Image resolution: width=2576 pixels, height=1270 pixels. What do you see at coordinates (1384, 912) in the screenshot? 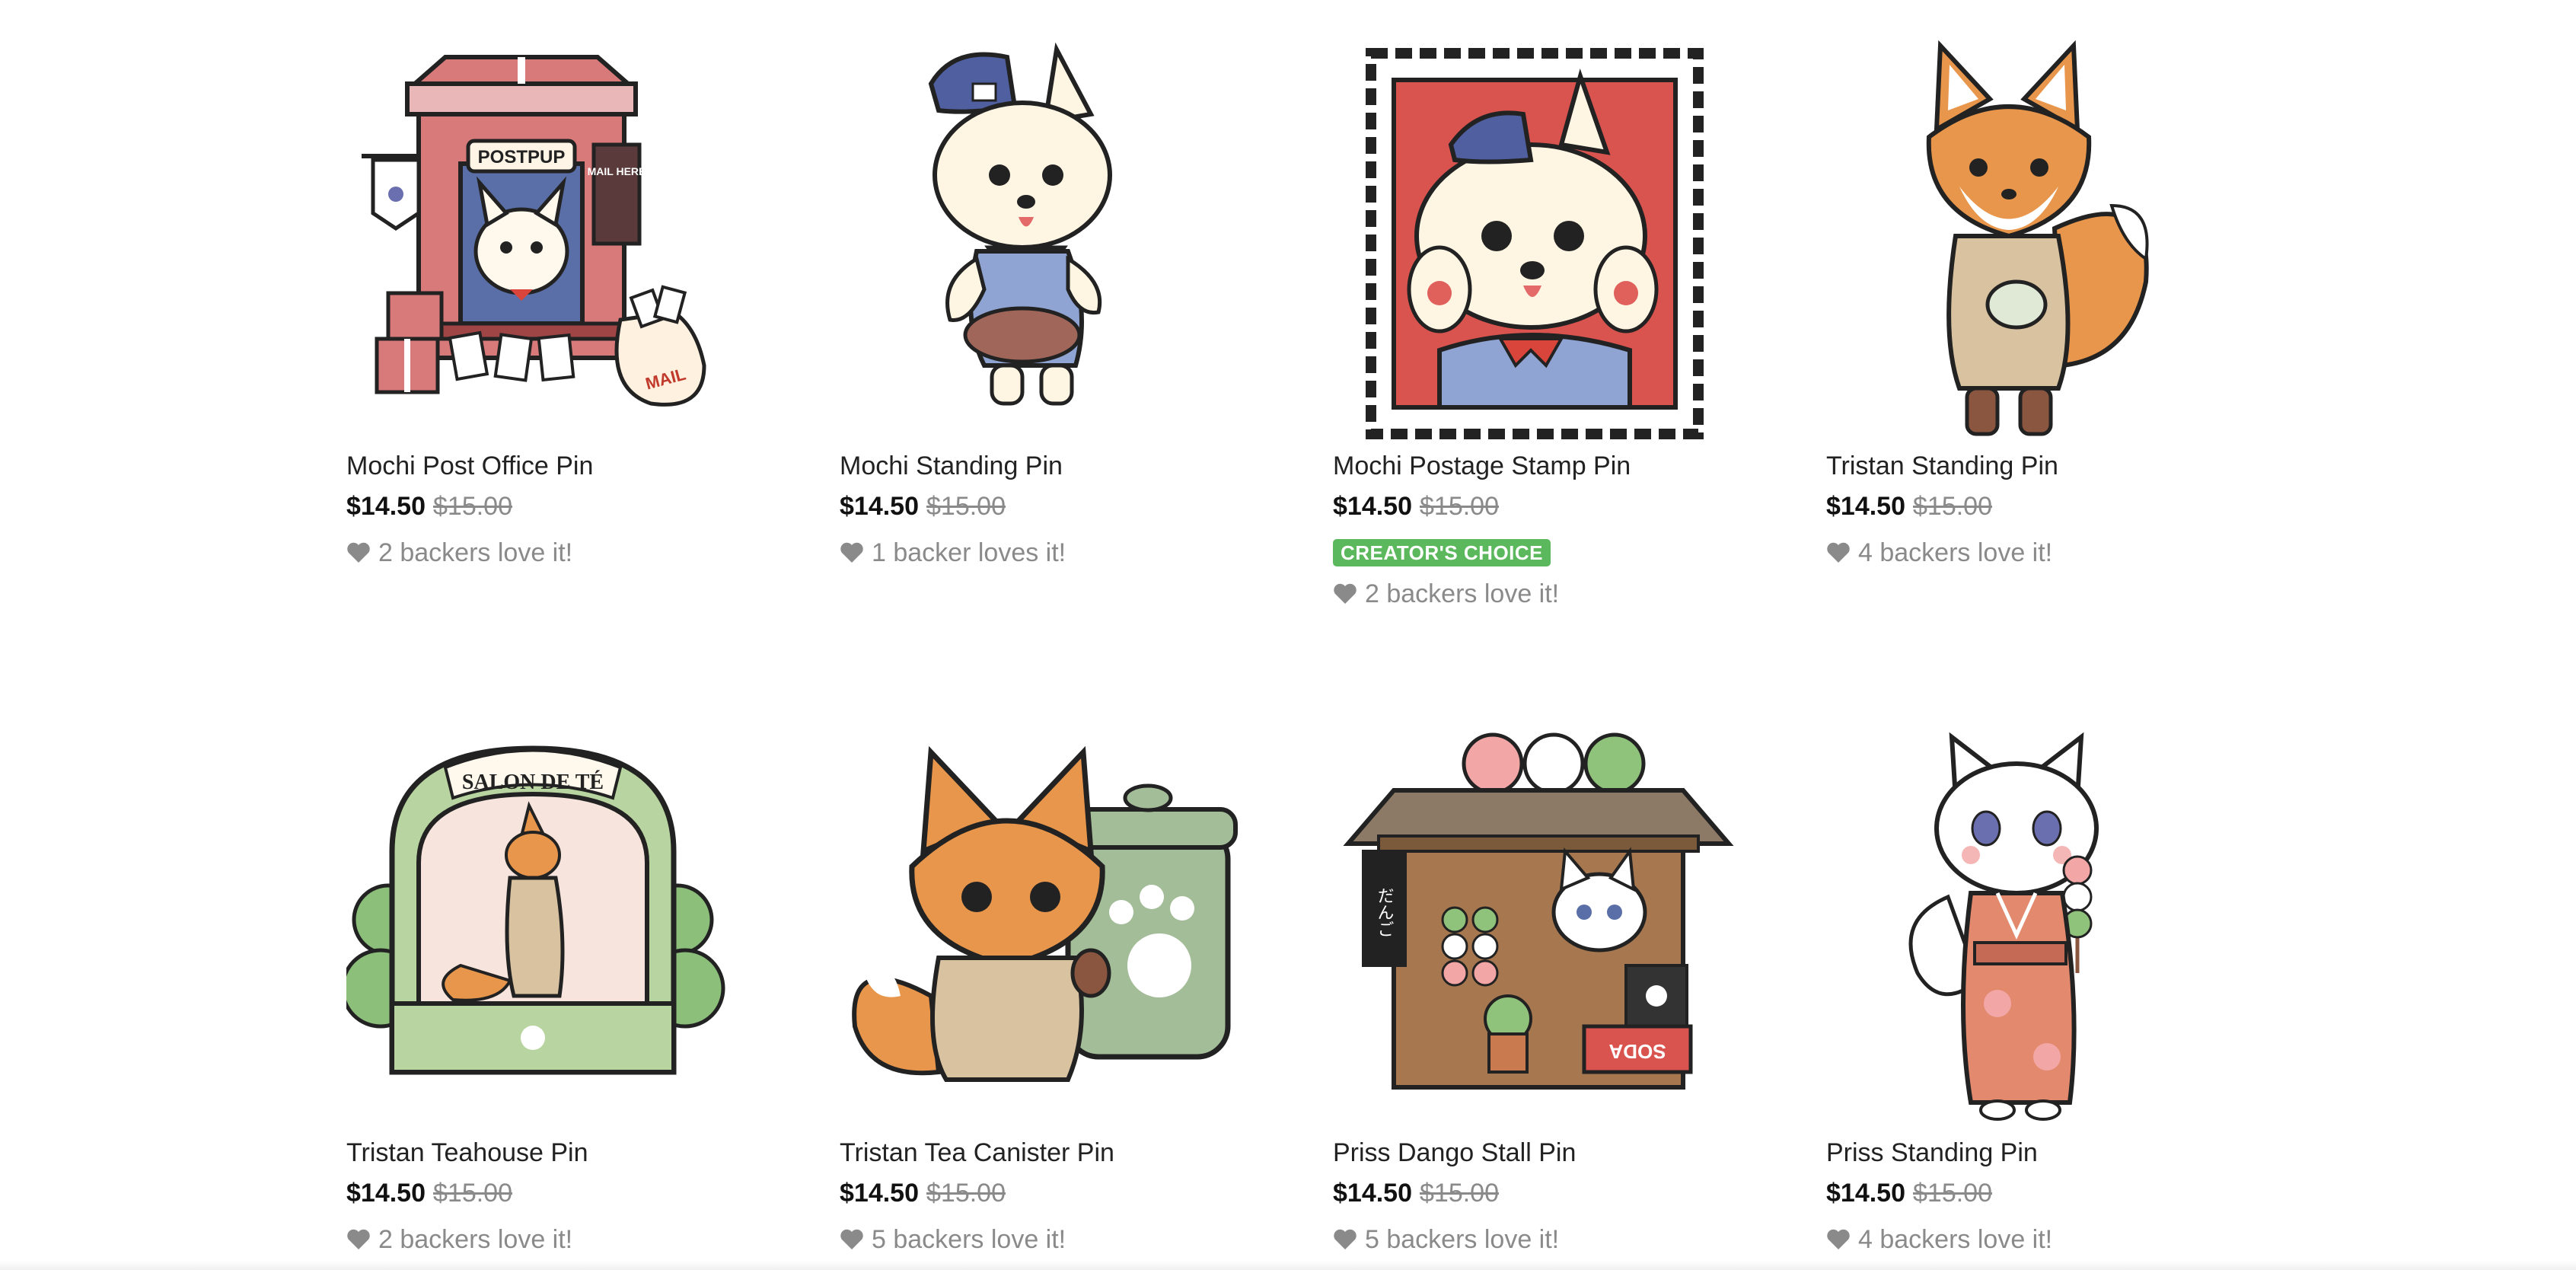
I see `dango-sign-text: だんご` at bounding box center [1384, 912].